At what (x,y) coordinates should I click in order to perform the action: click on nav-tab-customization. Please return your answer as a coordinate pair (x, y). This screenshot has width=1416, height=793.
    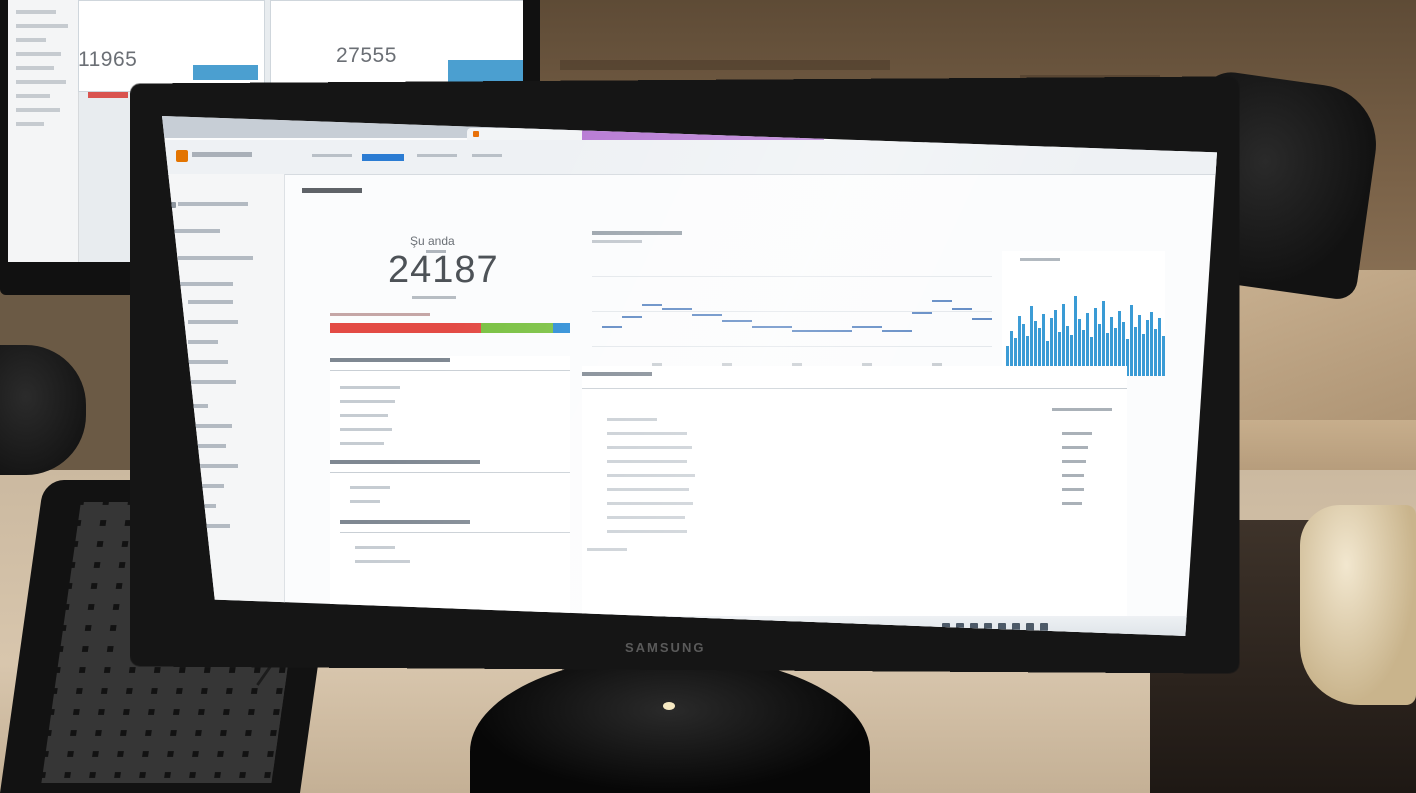
    Looking at the image, I should click on (437, 155).